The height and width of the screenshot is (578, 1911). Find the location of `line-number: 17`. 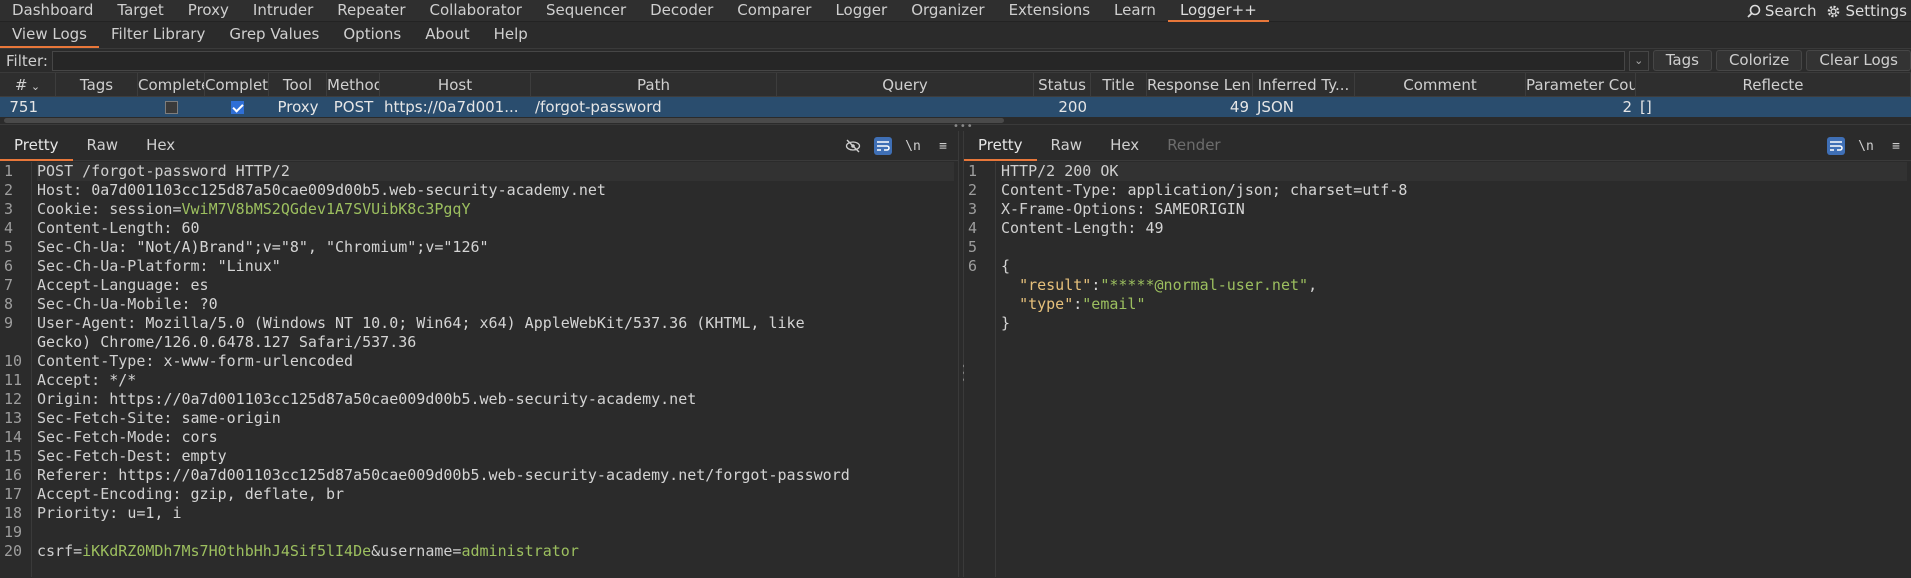

line-number: 17 is located at coordinates (13, 494).